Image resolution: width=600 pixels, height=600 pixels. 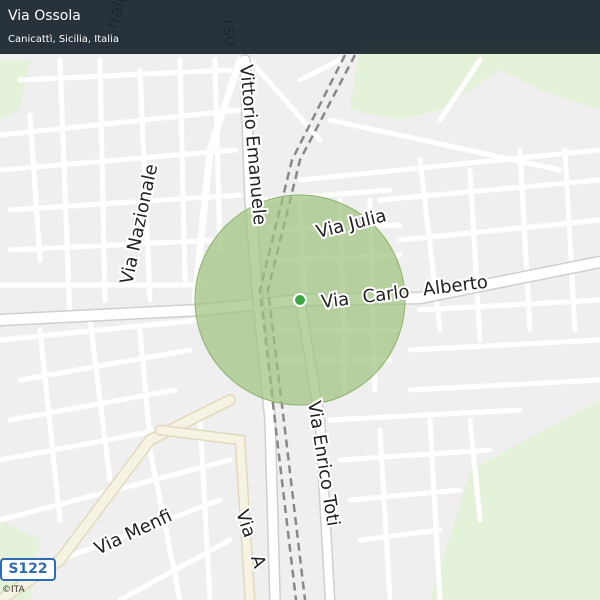 What do you see at coordinates (13, 590) in the screenshot?
I see `map-attribution: ©ITA` at bounding box center [13, 590].